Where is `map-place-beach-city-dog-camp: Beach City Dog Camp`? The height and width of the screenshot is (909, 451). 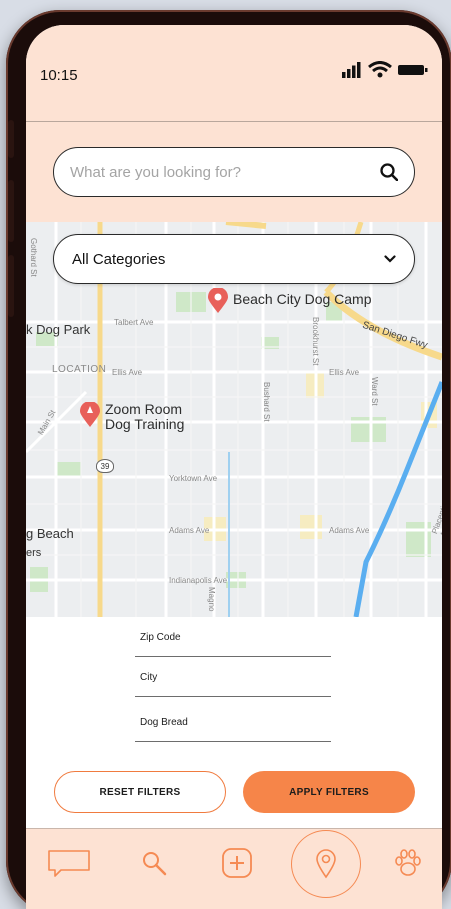
map-place-beach-city-dog-camp: Beach City Dog Camp is located at coordinates (289, 301).